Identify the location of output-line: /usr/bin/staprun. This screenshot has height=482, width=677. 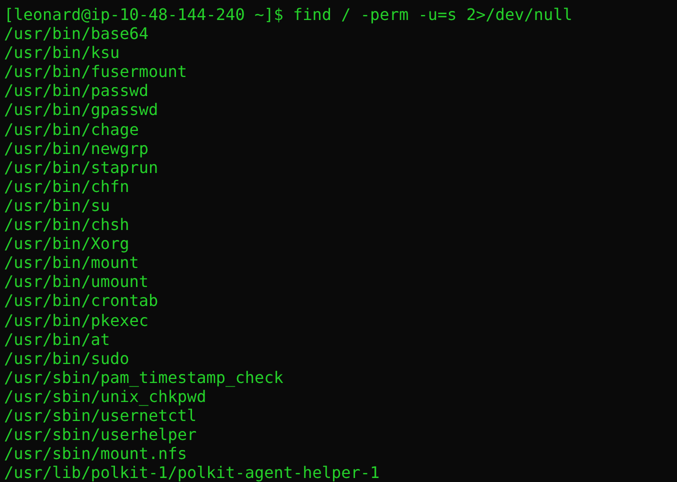
(81, 167).